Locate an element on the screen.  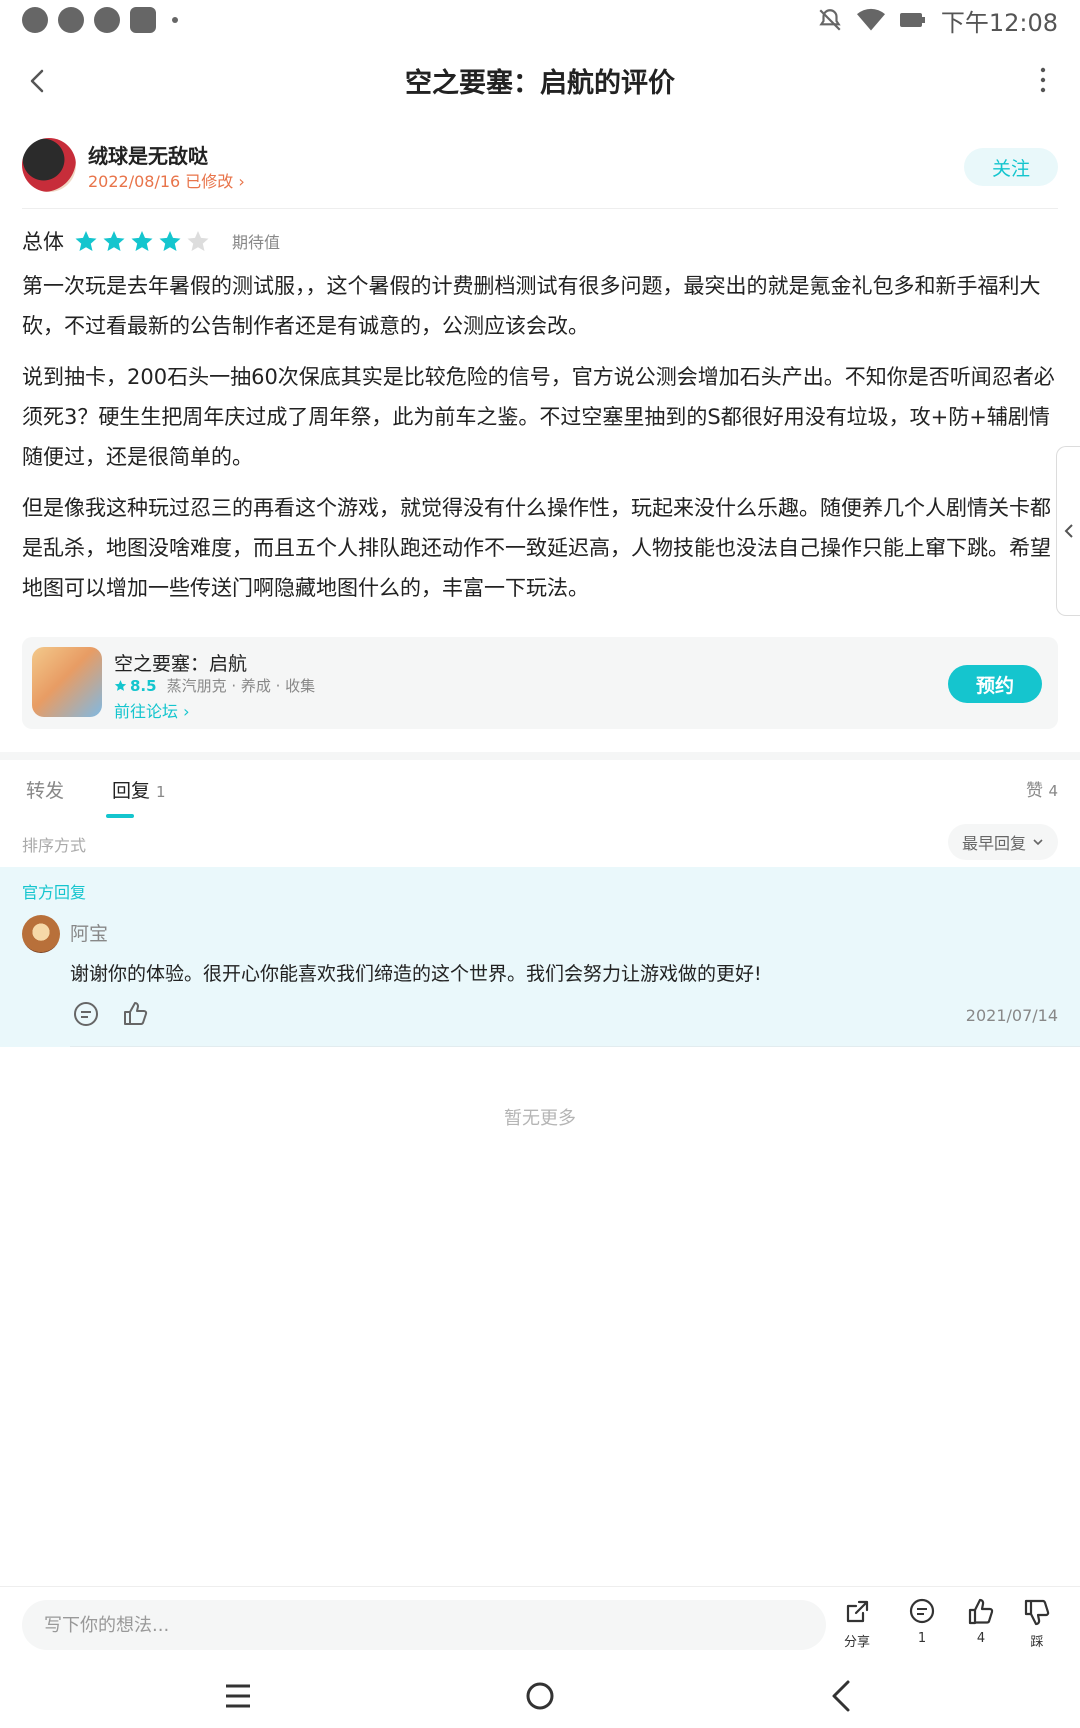
system-nav-bar is located at coordinates (540, 1695).